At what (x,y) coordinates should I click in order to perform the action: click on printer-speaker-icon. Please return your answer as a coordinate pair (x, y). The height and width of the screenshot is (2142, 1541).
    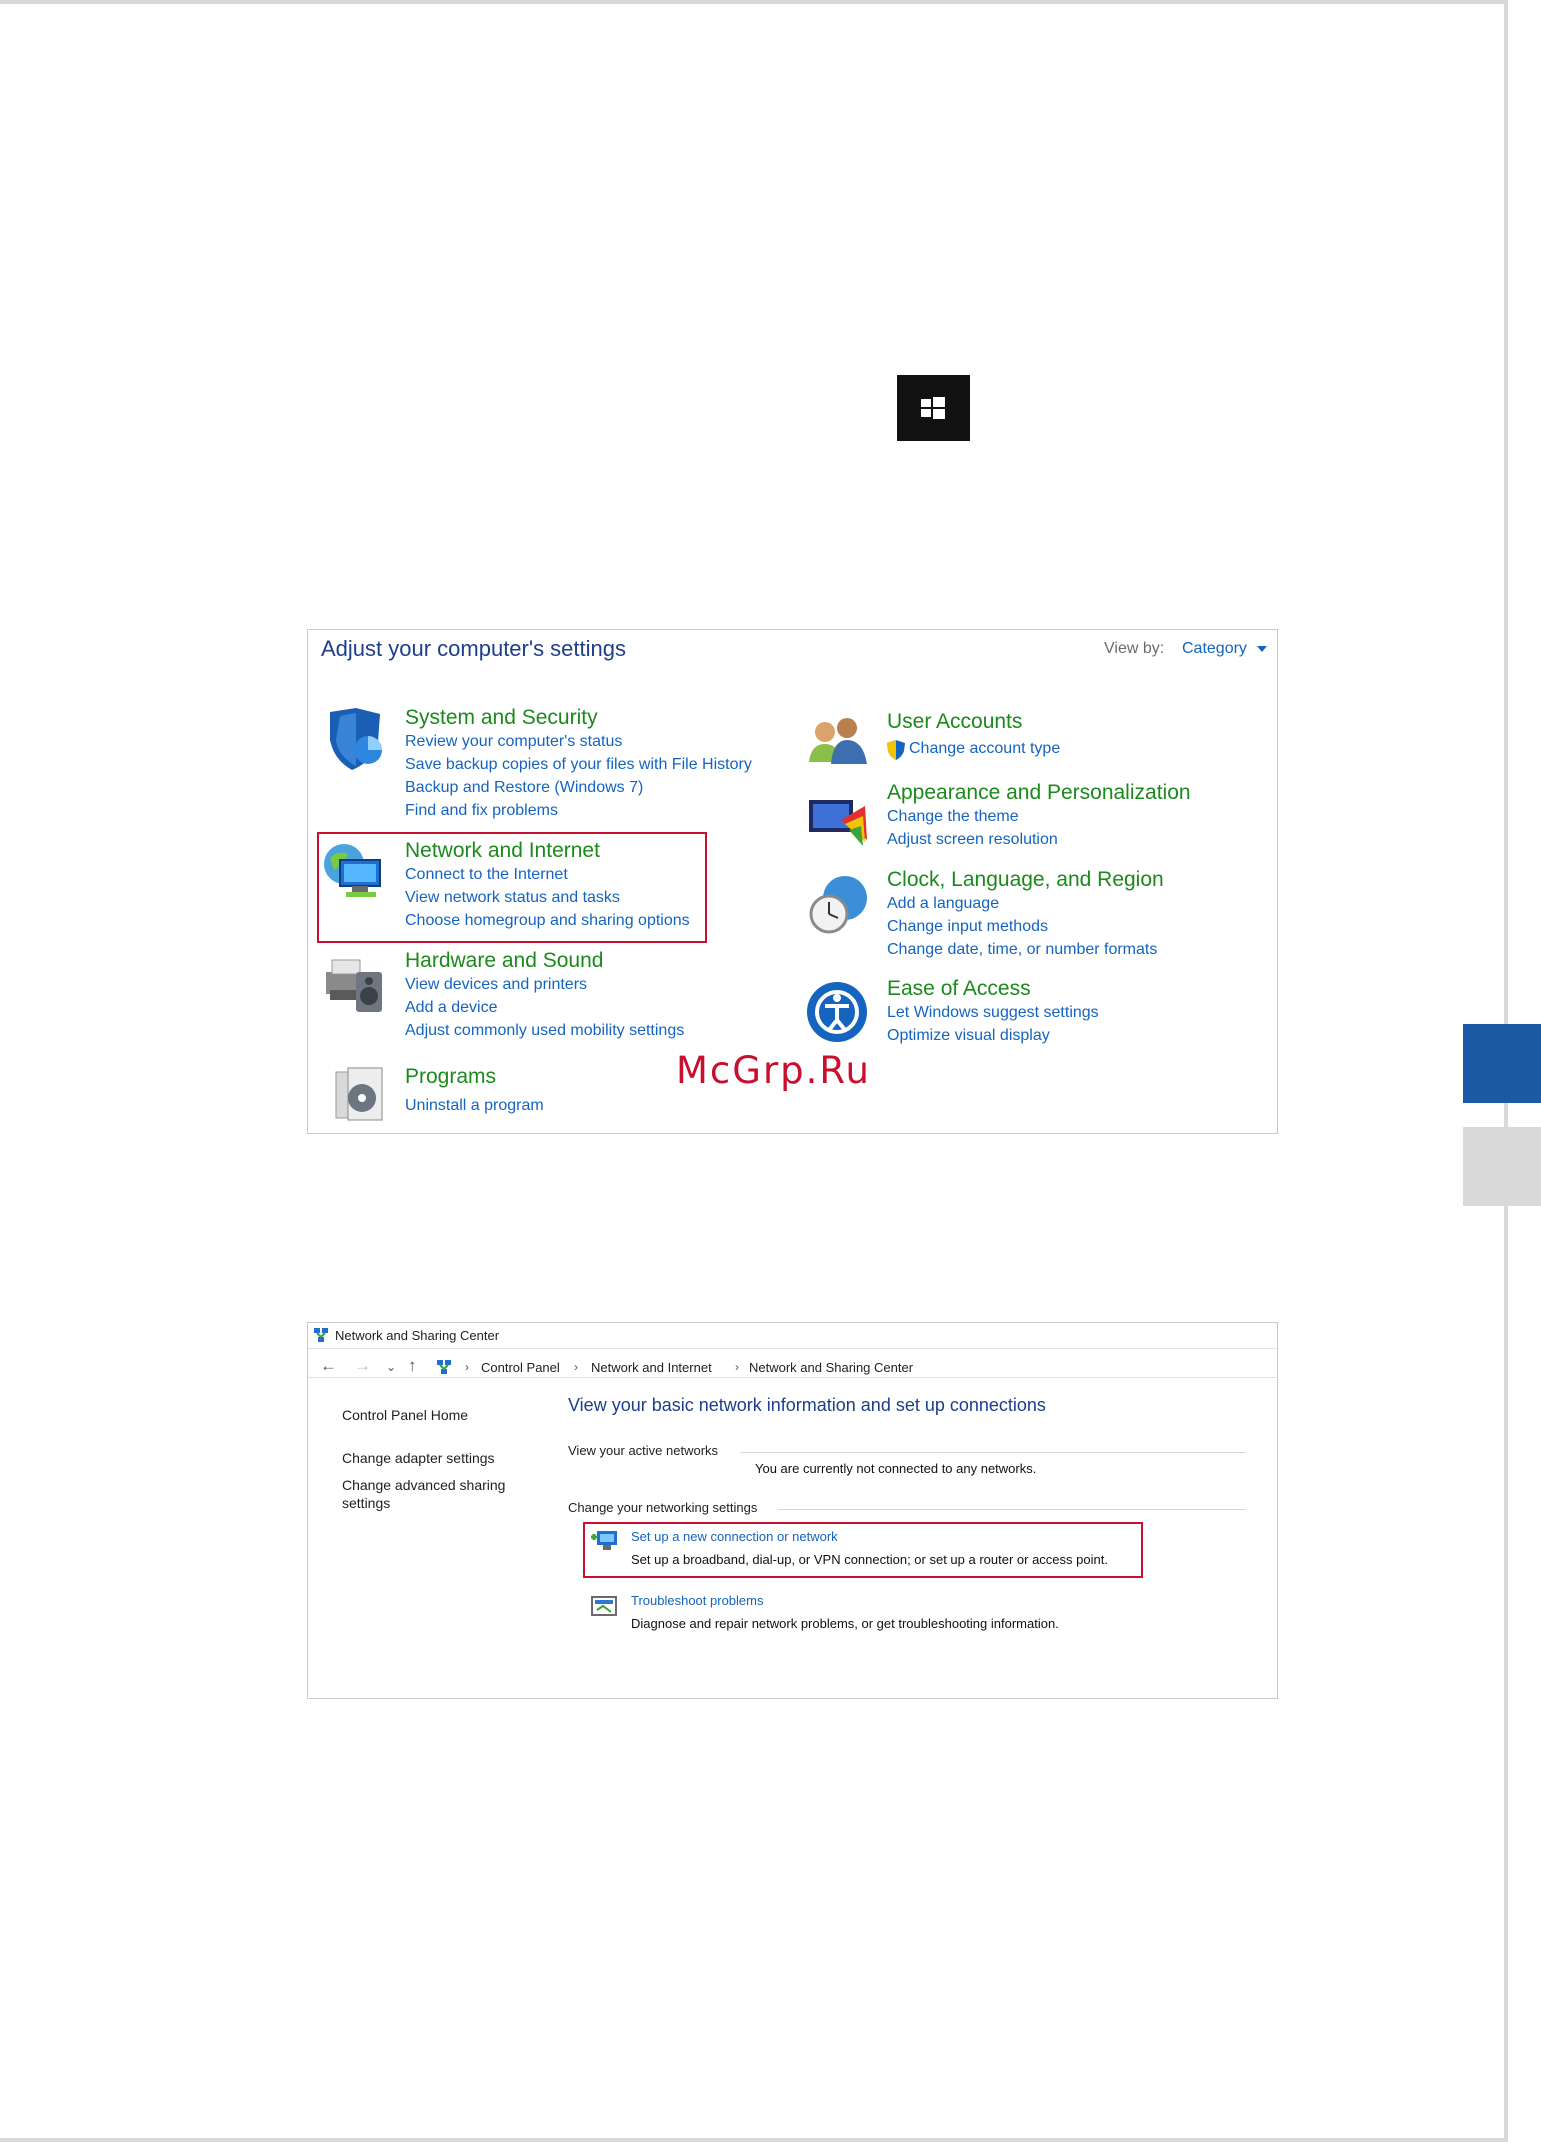
    Looking at the image, I should click on (354, 985).